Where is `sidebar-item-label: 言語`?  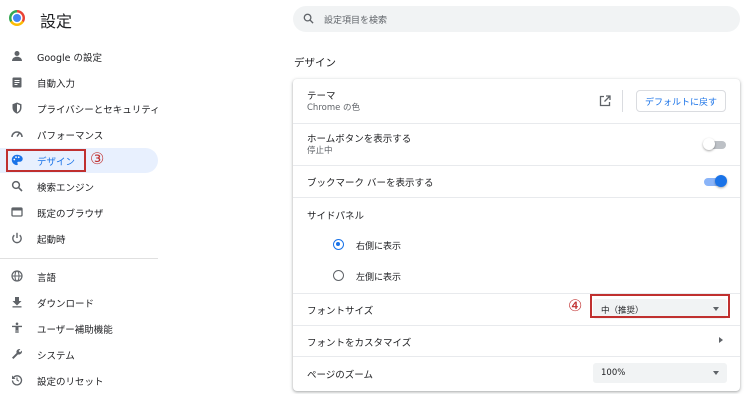 sidebar-item-label: 言語 is located at coordinates (47, 278).